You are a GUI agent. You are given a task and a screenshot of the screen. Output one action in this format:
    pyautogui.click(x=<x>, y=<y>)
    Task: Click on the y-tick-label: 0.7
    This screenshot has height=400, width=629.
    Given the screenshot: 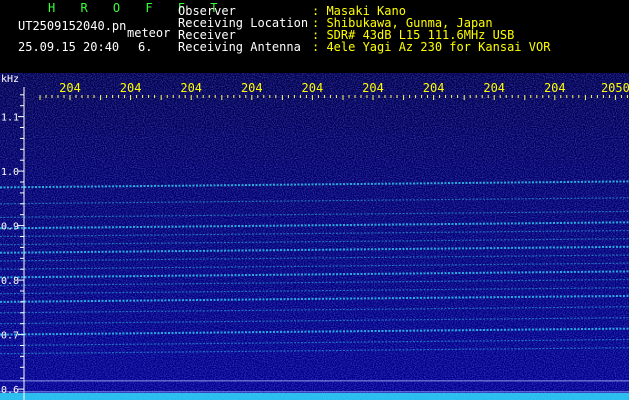 What is the action you would take?
    pyautogui.click(x=10, y=336)
    